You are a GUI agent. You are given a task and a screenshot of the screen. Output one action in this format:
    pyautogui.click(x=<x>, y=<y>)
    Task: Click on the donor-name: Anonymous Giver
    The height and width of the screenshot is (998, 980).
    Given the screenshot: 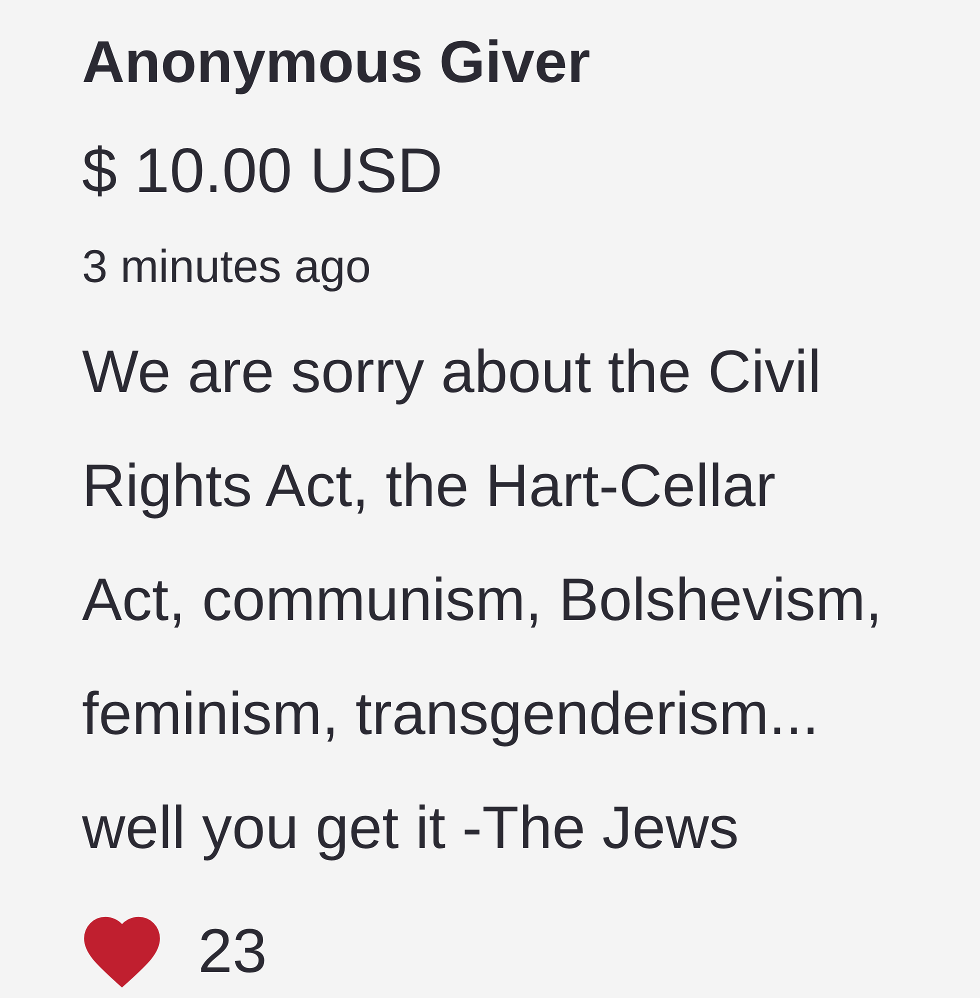 What is the action you would take?
    pyautogui.click(x=336, y=62)
    